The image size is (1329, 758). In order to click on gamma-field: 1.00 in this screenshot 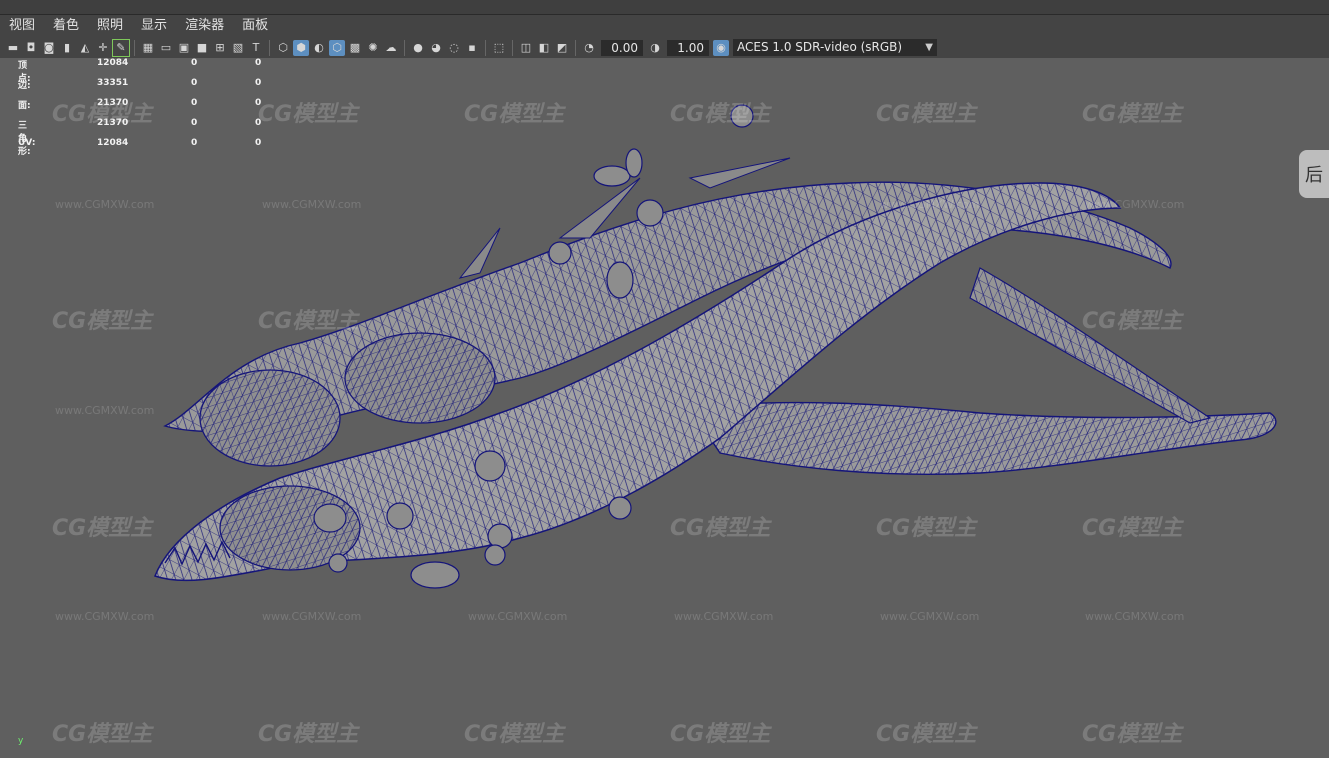, I will do `click(688, 47)`.